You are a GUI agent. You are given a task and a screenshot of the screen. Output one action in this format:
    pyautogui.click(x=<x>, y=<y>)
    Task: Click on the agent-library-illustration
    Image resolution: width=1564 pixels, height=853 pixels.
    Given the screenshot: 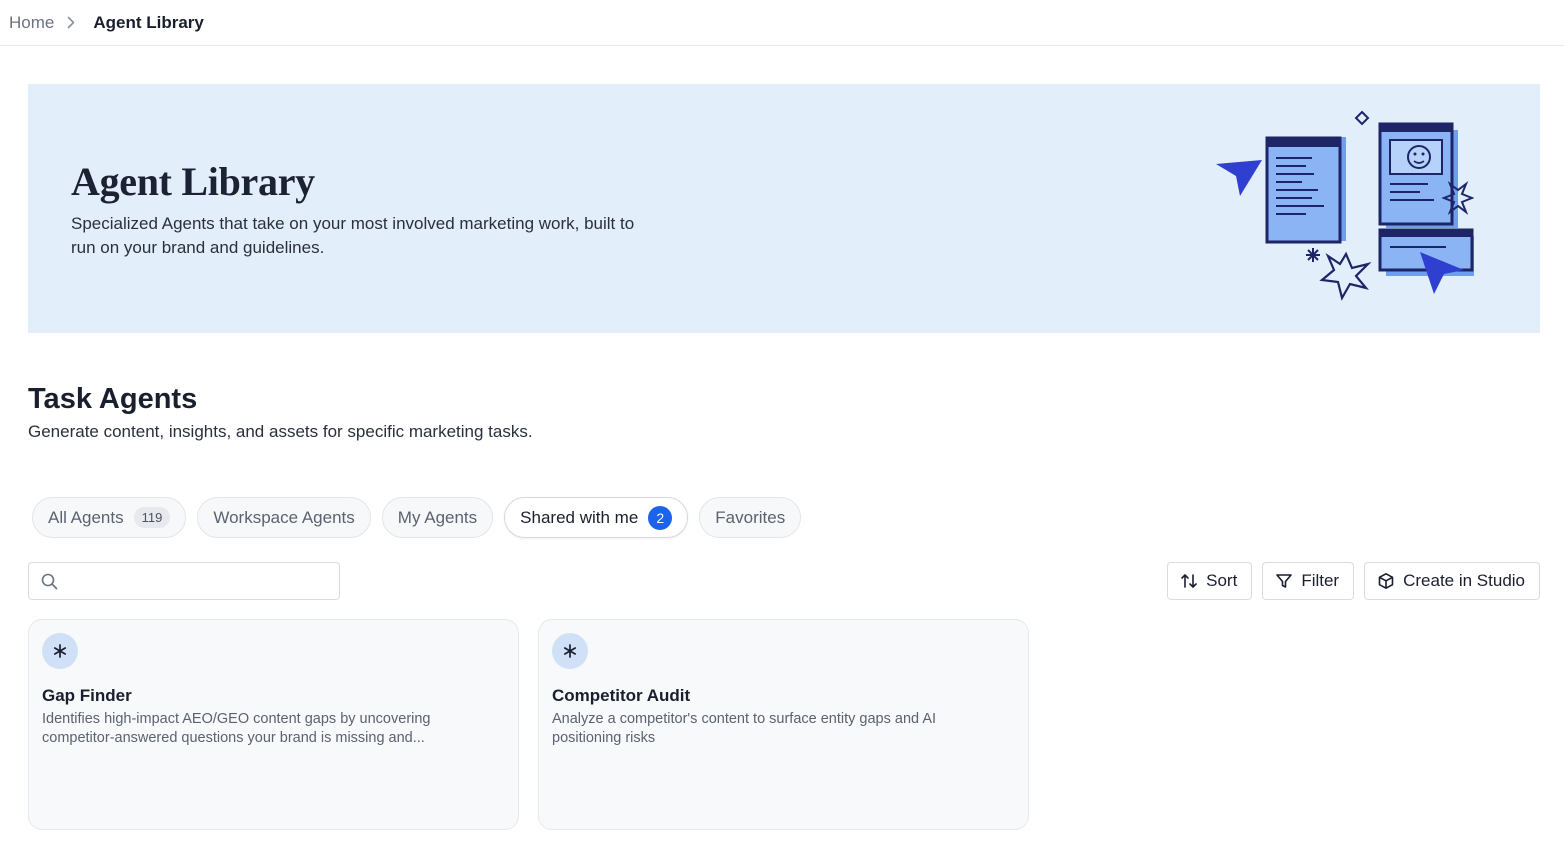 What is the action you would take?
    pyautogui.click(x=1345, y=205)
    